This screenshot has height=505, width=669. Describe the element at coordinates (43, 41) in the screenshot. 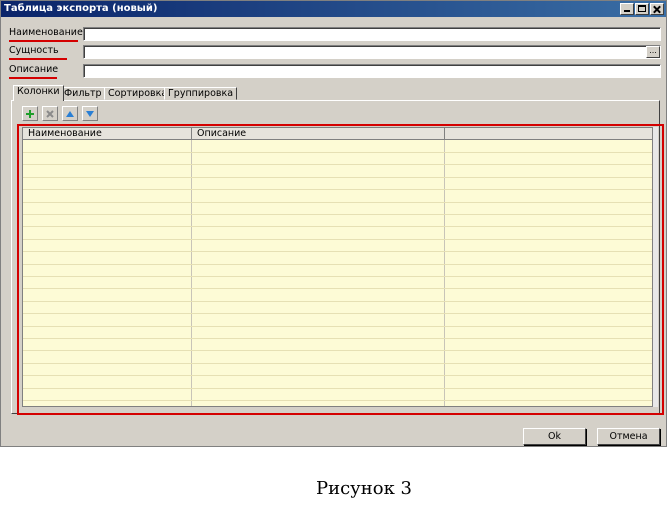

I see `name-label-underline` at that location.